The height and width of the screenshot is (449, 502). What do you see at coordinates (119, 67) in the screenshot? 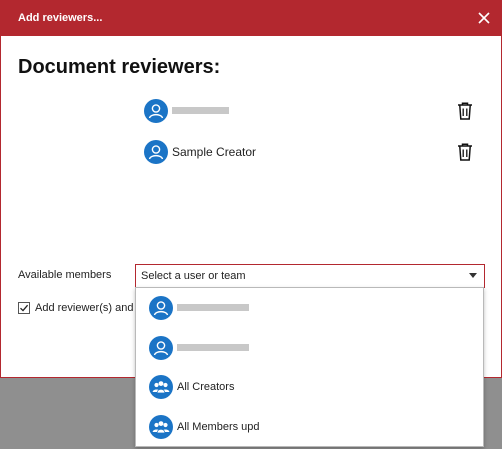
I see `page-title: Document reviewers:` at bounding box center [119, 67].